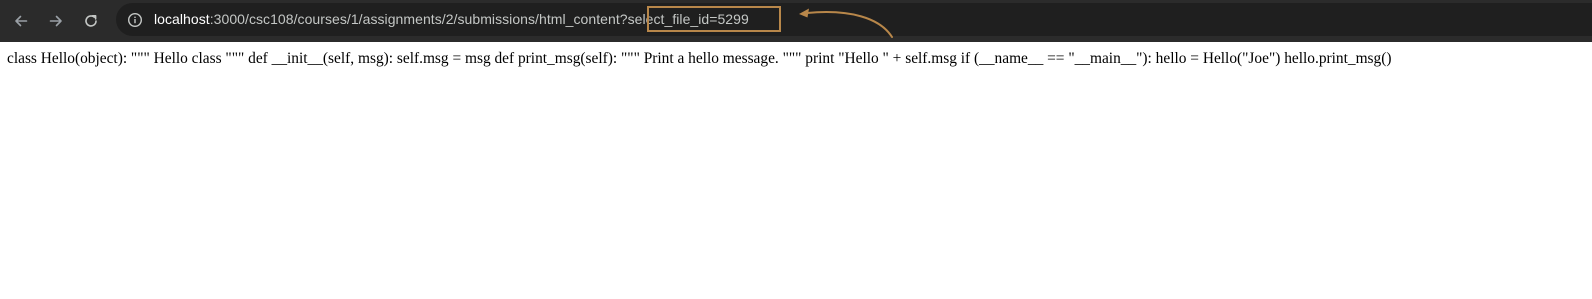 The image size is (1592, 299). I want to click on forward-button, so click(56, 21).